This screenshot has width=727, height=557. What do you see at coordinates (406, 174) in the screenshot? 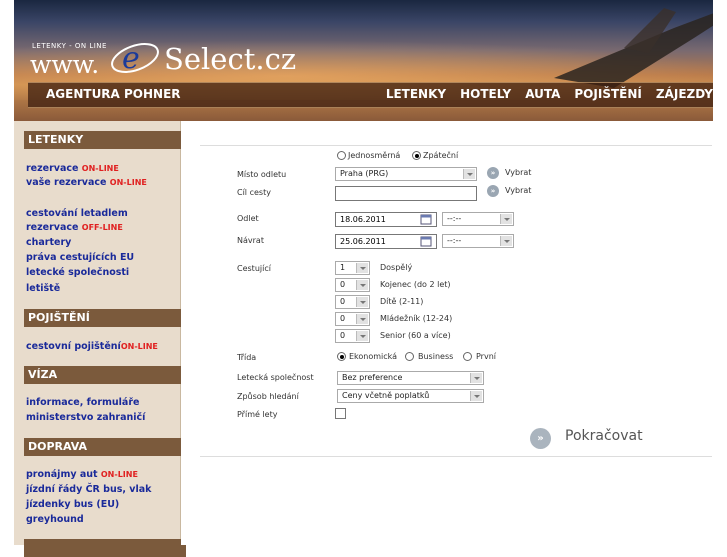
I see `origin-select: Praha (PRG)` at bounding box center [406, 174].